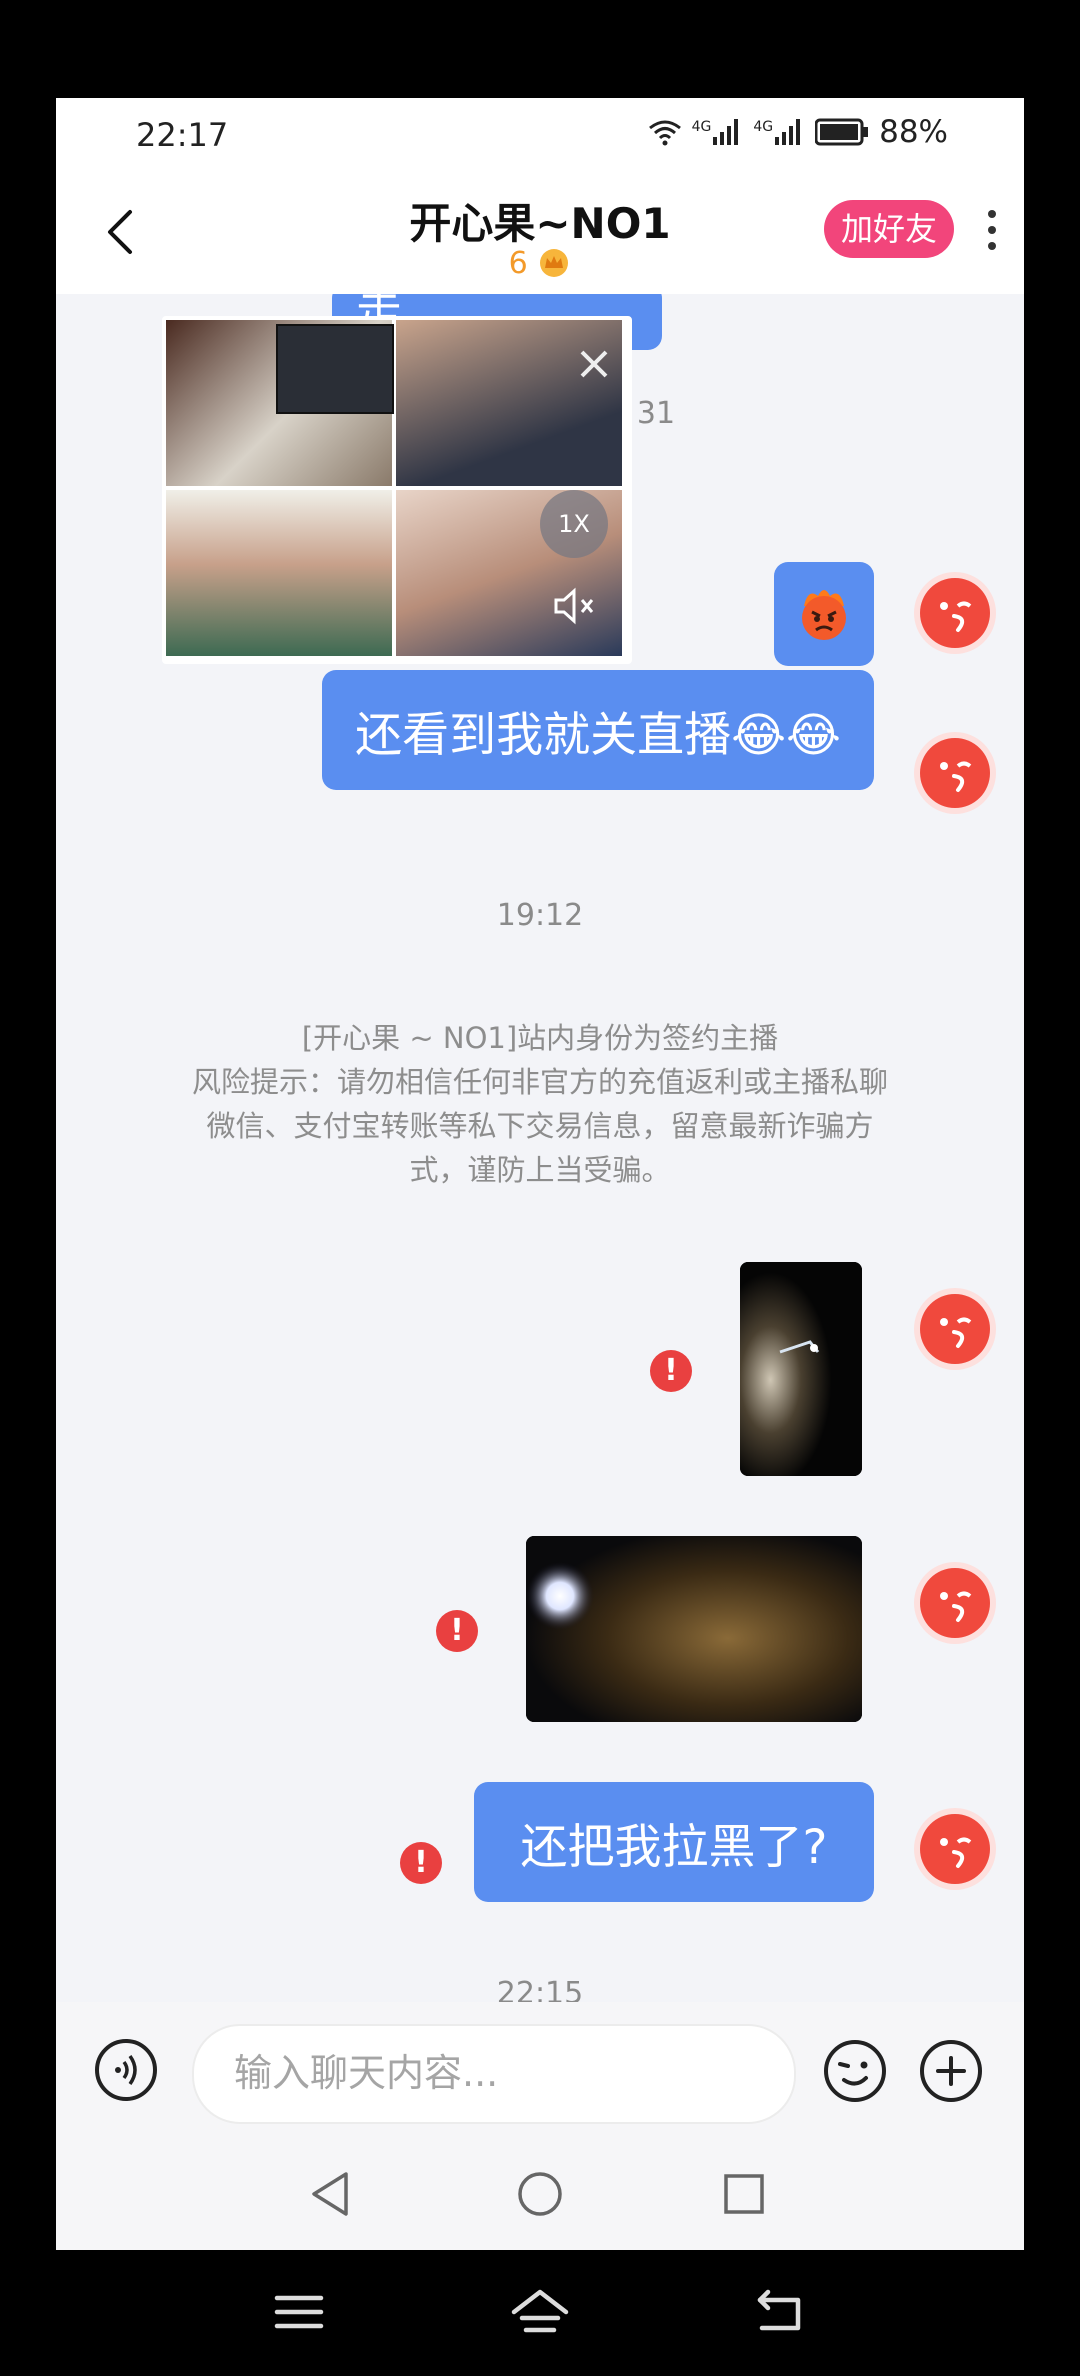  I want to click on playback-speed-button: 1X, so click(574, 524).